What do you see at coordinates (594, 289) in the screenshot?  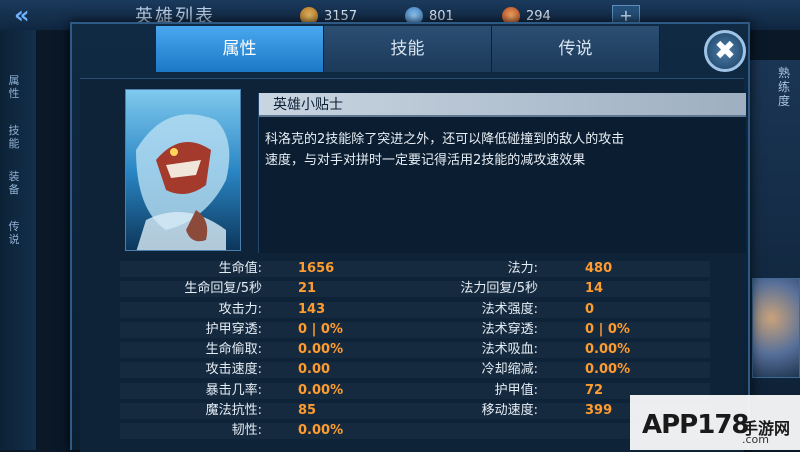 I see `stat-value: 14` at bounding box center [594, 289].